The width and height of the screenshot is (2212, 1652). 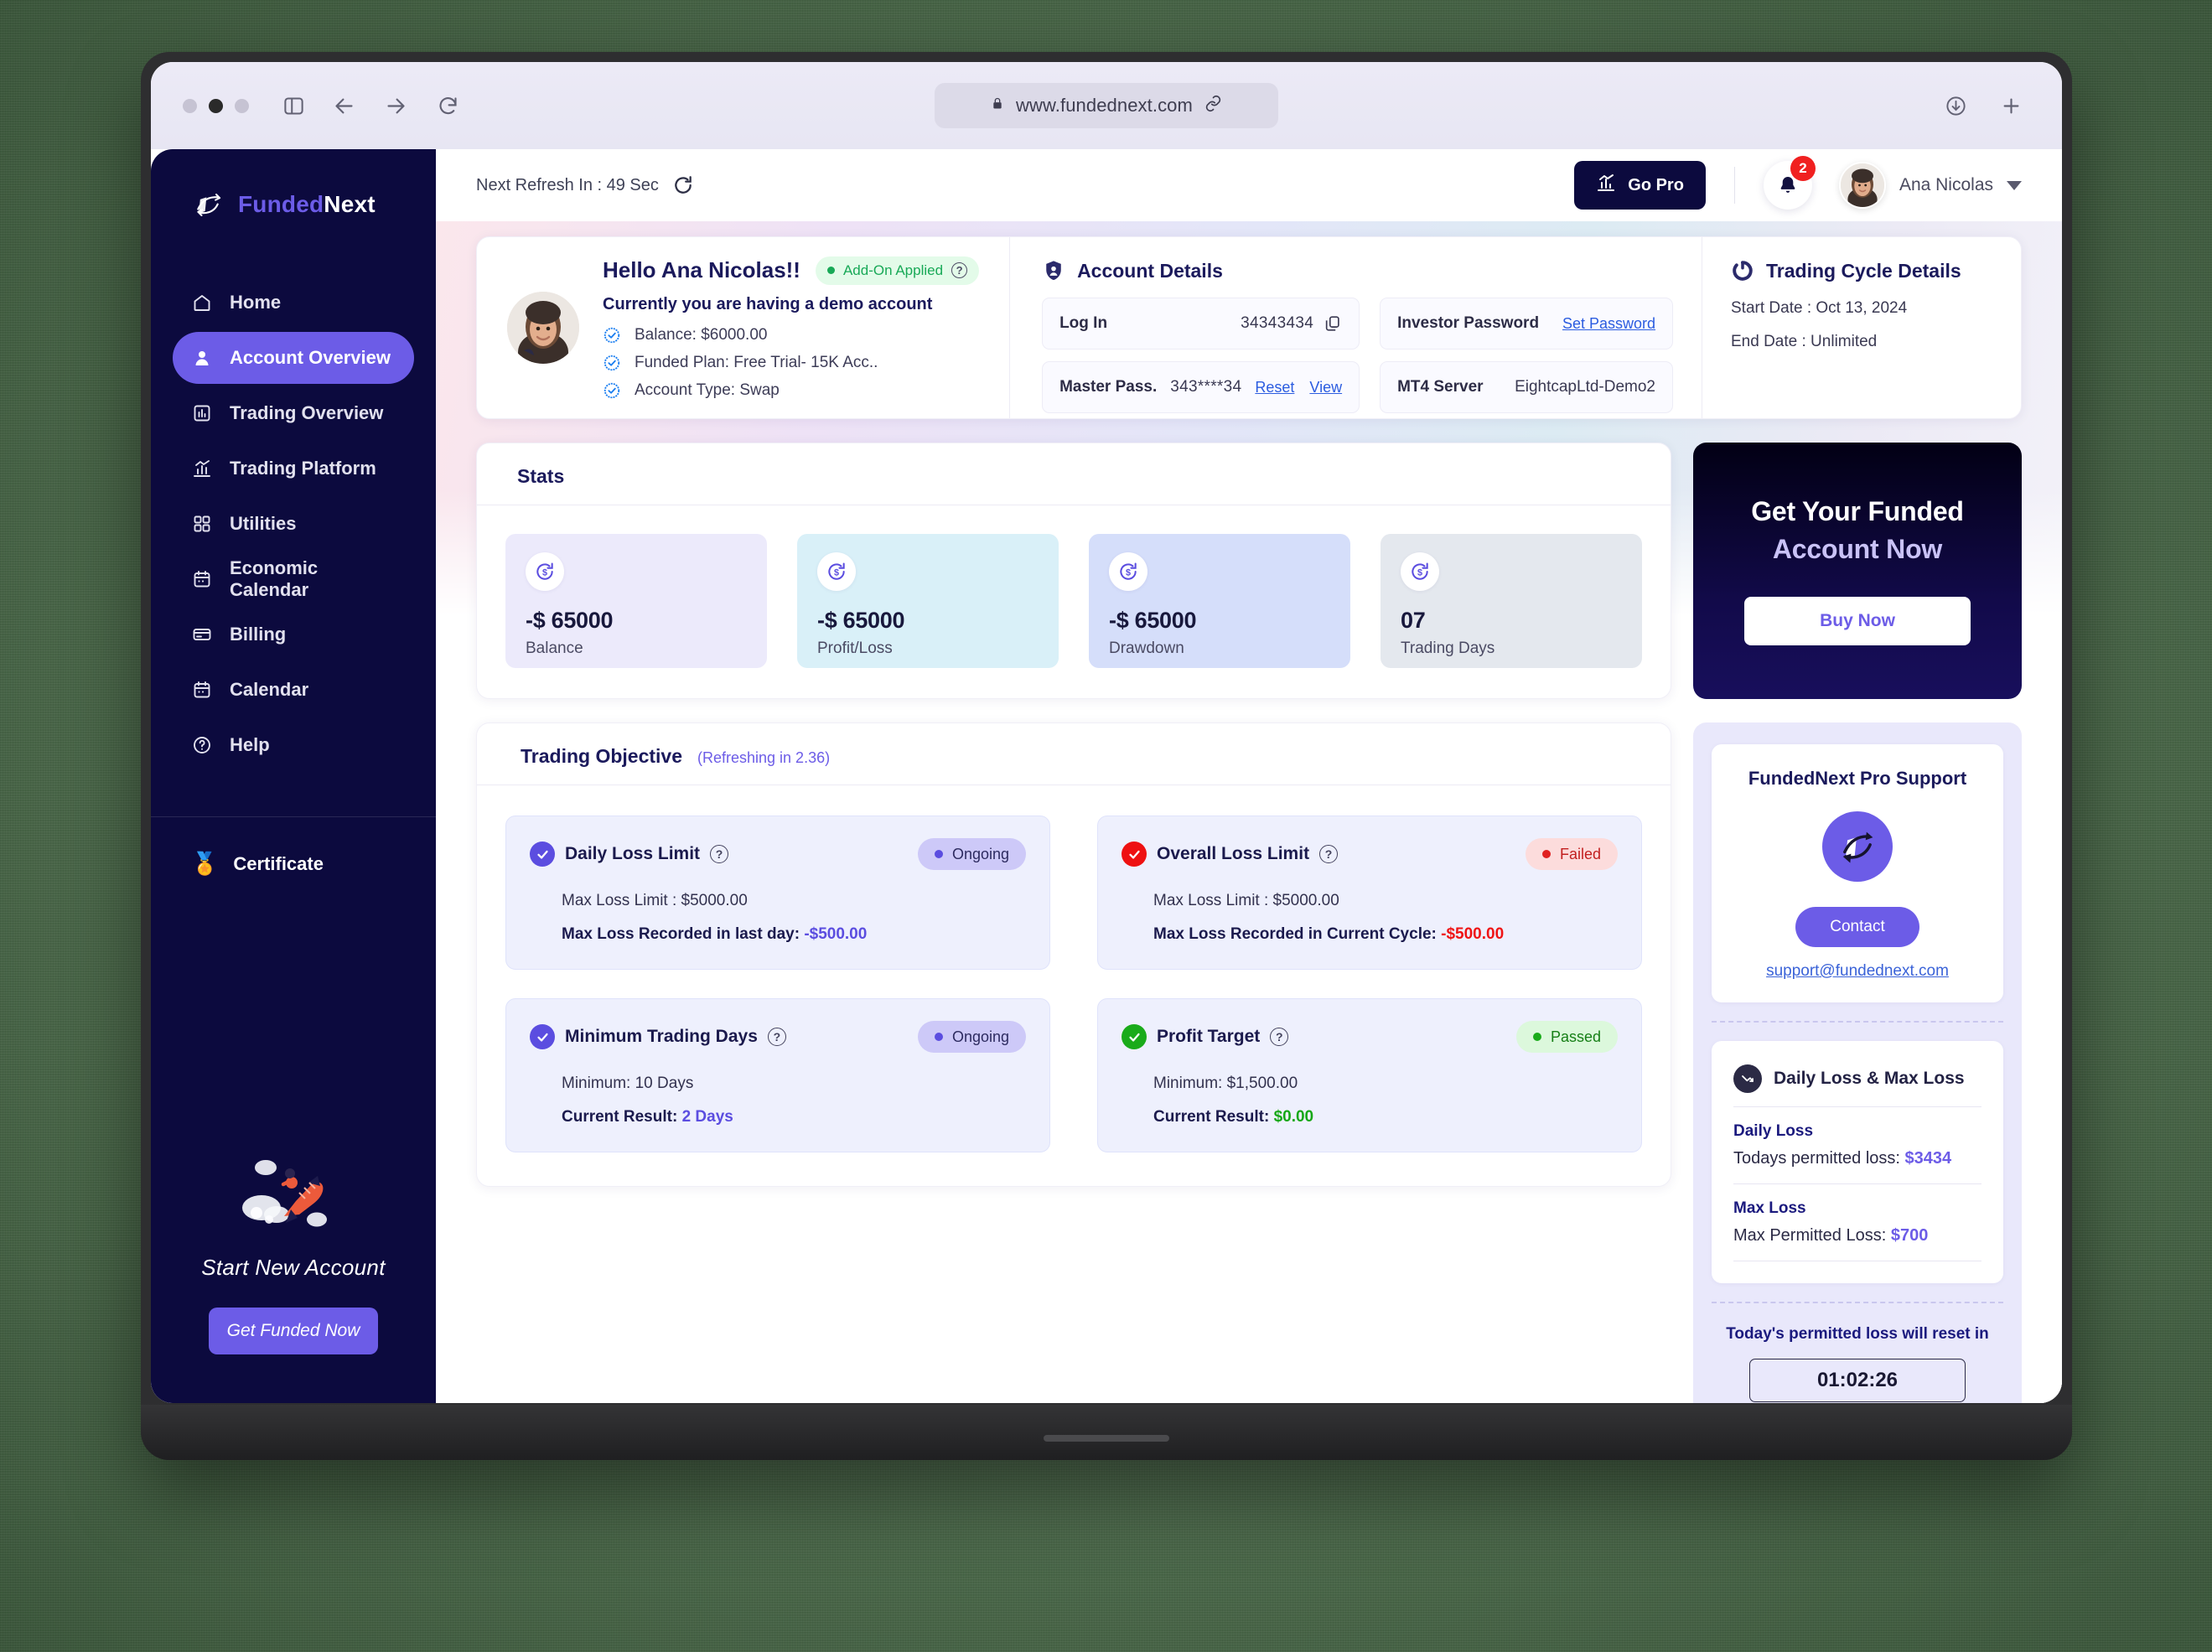 What do you see at coordinates (1857, 971) in the screenshot?
I see `support-email-link: support@fundednext.com` at bounding box center [1857, 971].